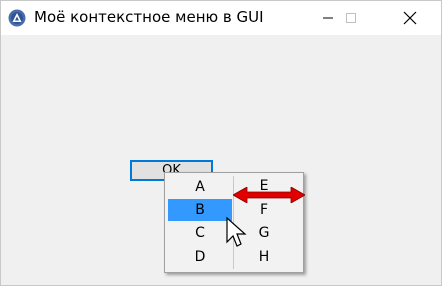 The image size is (442, 286). What do you see at coordinates (17, 18) in the screenshot?
I see `app-icon` at bounding box center [17, 18].